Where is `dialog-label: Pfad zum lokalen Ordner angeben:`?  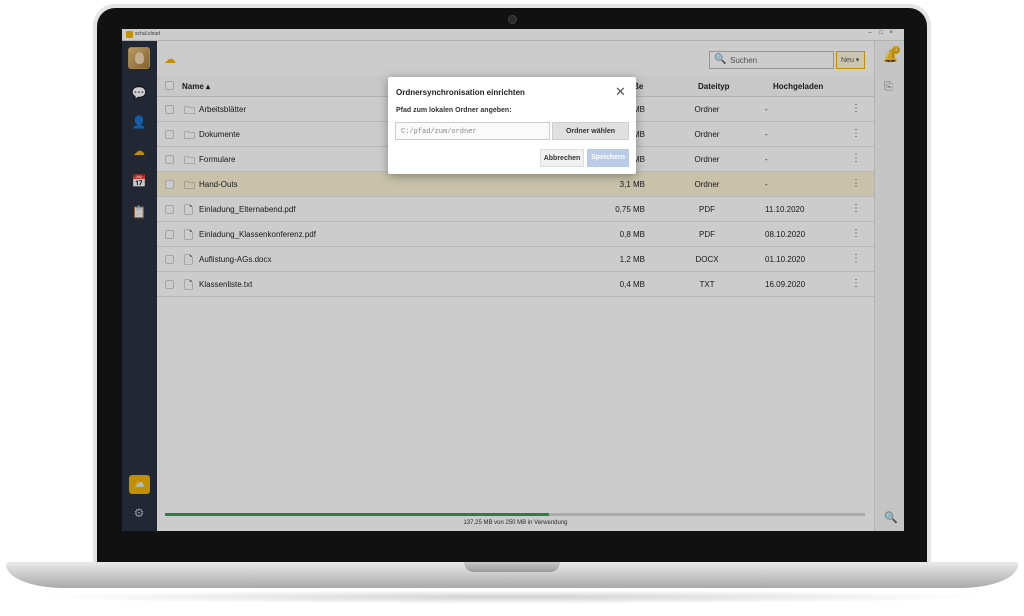
dialog-label: Pfad zum lokalen Ordner angeben: is located at coordinates (454, 110).